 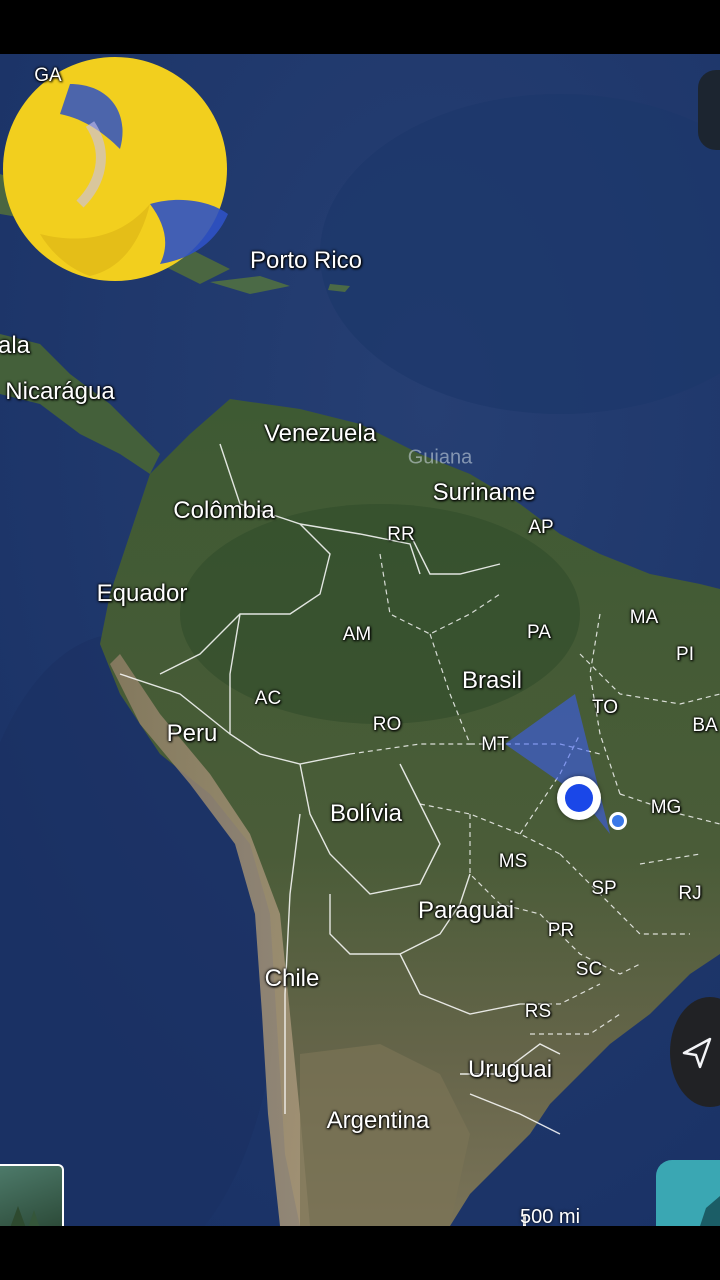 What do you see at coordinates (666, 807) in the screenshot?
I see `label-state-mg: MG` at bounding box center [666, 807].